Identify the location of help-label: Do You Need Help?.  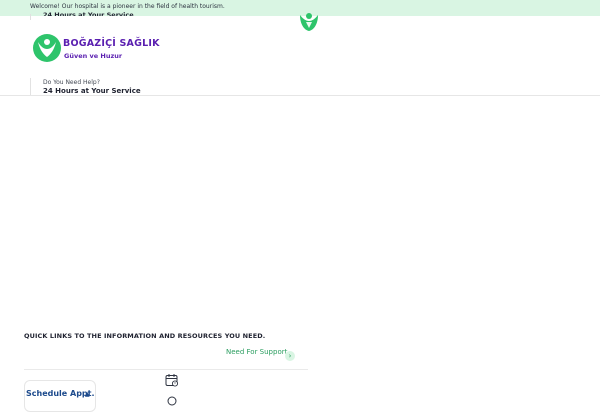
(71, 82).